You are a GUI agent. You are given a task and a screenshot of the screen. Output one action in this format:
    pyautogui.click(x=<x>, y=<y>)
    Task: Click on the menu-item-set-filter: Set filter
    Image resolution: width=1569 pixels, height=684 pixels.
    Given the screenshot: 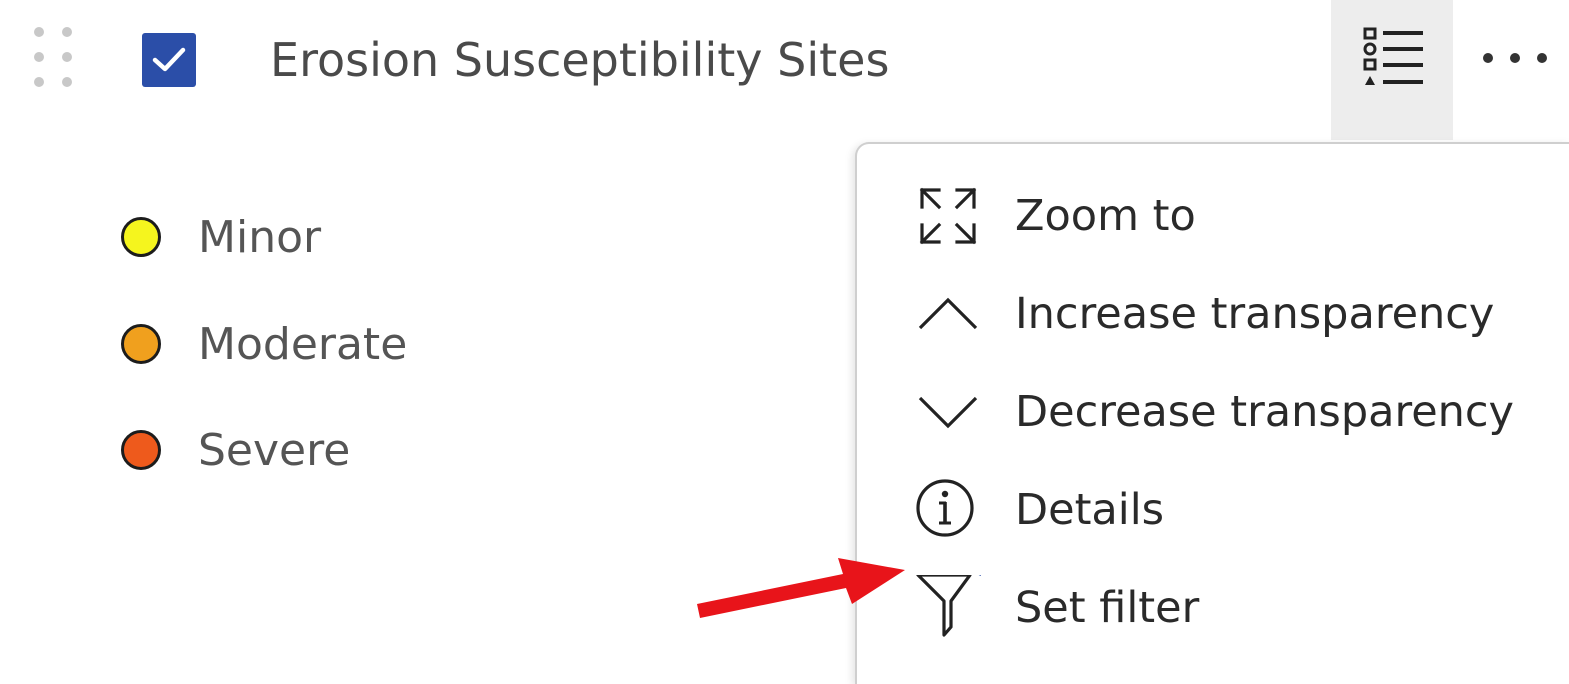 What is the action you would take?
    pyautogui.click(x=1213, y=608)
    